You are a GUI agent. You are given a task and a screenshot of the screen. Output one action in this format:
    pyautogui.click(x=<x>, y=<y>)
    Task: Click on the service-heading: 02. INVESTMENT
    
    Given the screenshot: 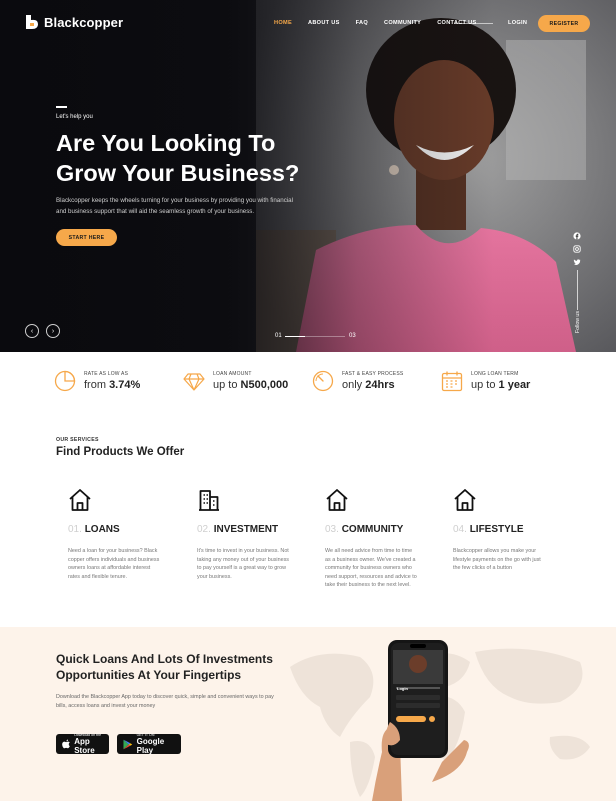 What is the action you would take?
    pyautogui.click(x=242, y=529)
    